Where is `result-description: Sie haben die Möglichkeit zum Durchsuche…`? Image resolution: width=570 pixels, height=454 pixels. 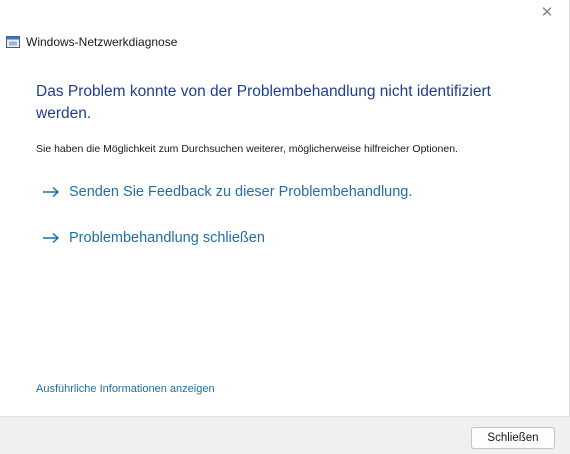
result-description: Sie haben die Möglichkeit zum Durchsuche… is located at coordinates (247, 149).